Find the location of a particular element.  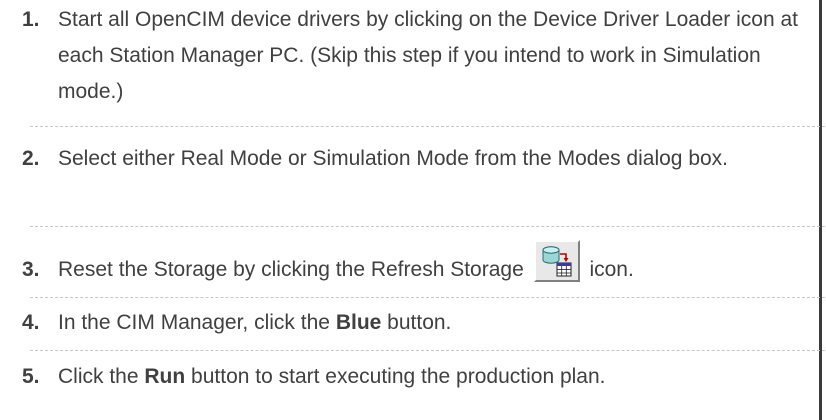

step-text-before: Click the is located at coordinates (98, 376).